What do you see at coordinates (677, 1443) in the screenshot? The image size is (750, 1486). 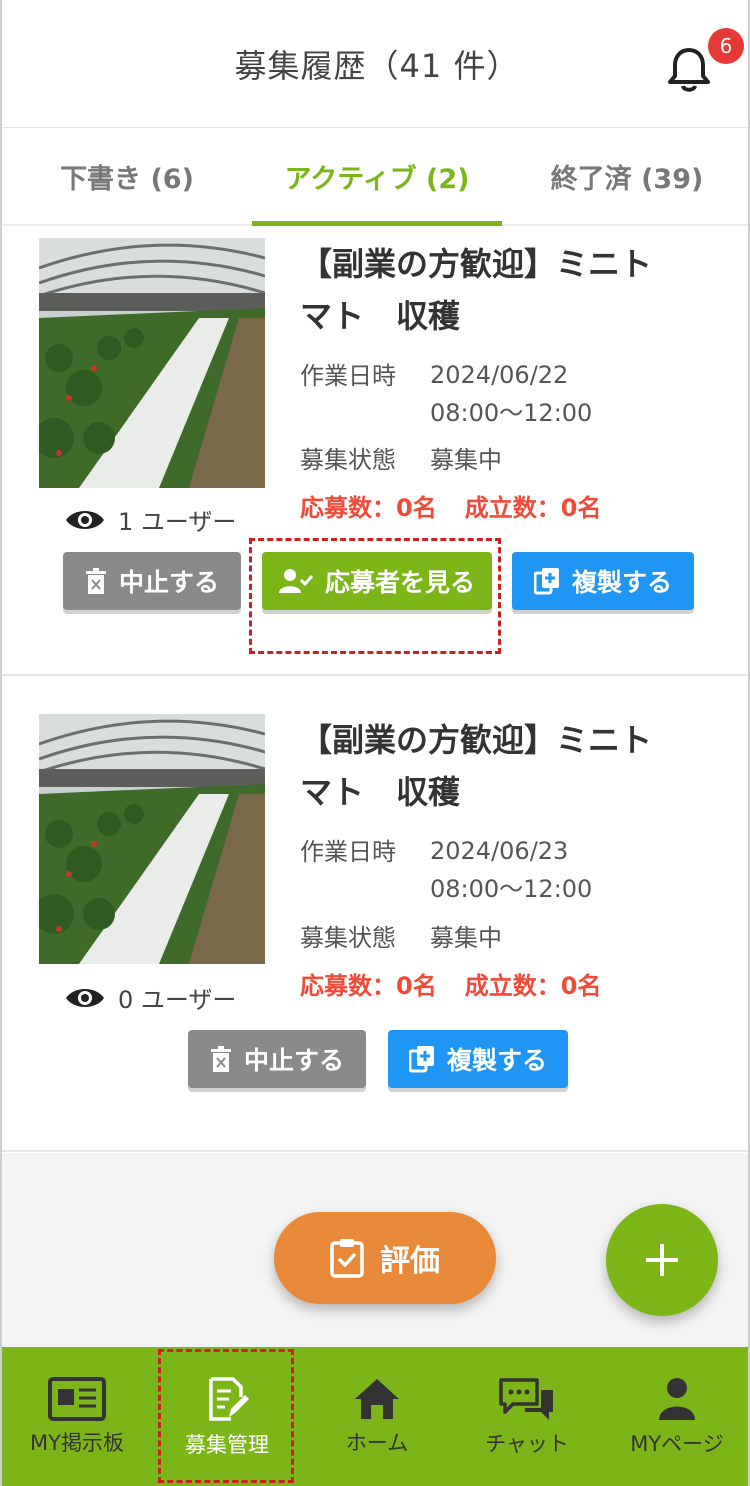 I see `nav-label: MYページ` at bounding box center [677, 1443].